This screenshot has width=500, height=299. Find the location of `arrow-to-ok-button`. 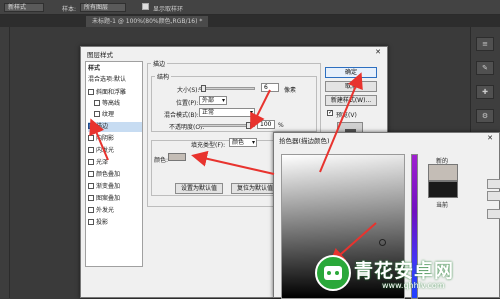

arrow-to-ok-button is located at coordinates (341, 122).